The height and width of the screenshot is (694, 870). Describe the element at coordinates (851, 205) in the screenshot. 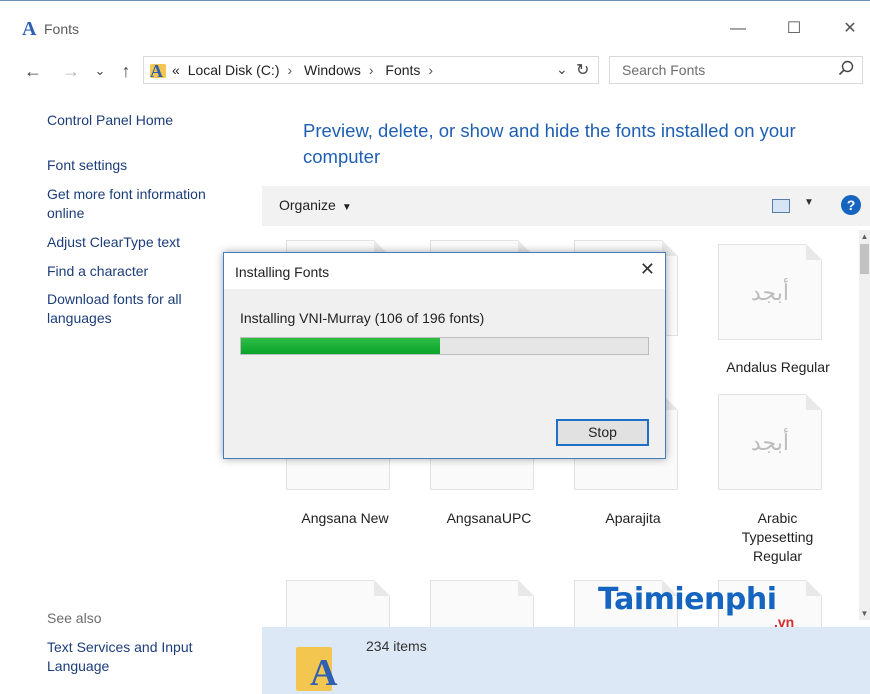

I see `help-icon: ?` at that location.